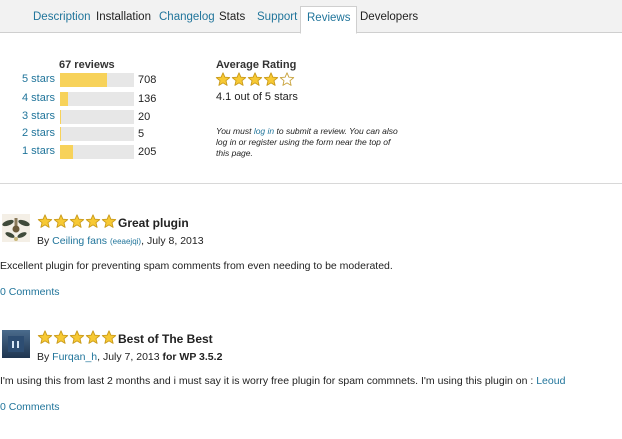  What do you see at coordinates (550, 381) in the screenshot?
I see `review-body-link: Leoud` at bounding box center [550, 381].